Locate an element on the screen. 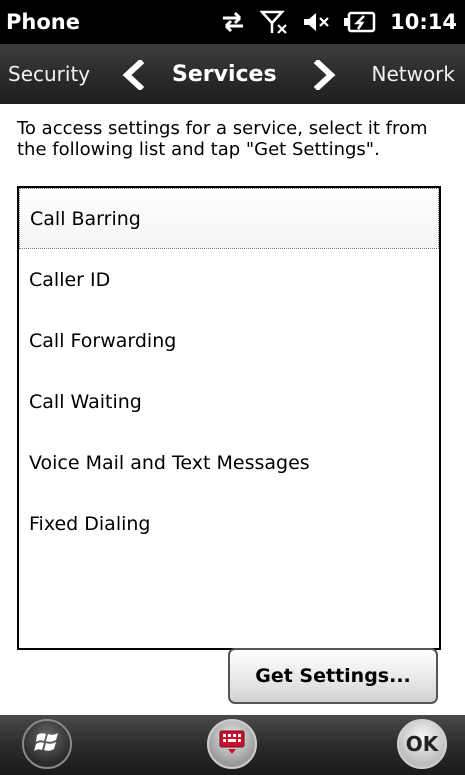  list-item-label: Call Barring is located at coordinates (85, 218).